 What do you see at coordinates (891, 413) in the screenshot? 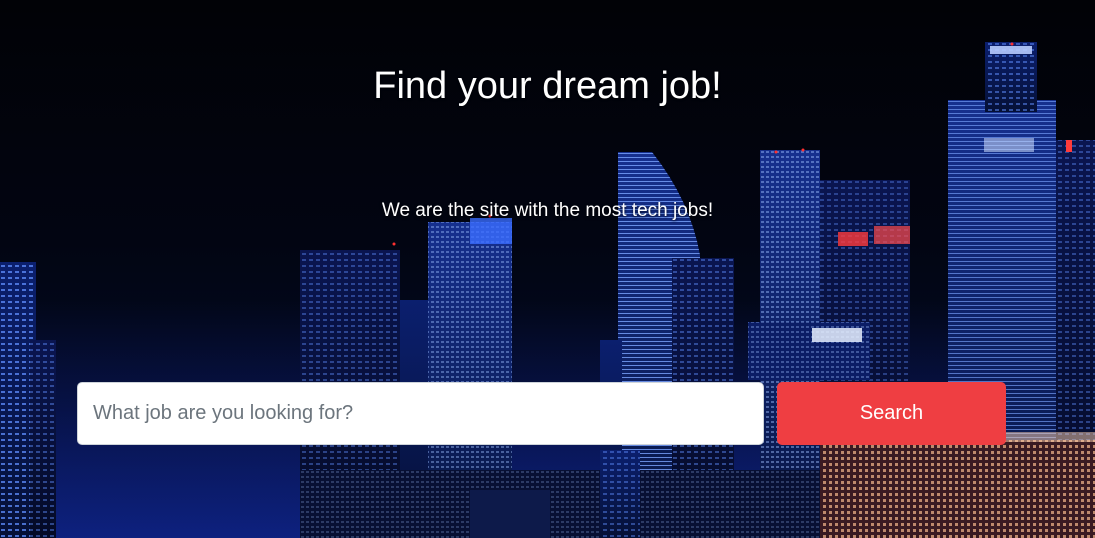
I see `search-button: Search` at bounding box center [891, 413].